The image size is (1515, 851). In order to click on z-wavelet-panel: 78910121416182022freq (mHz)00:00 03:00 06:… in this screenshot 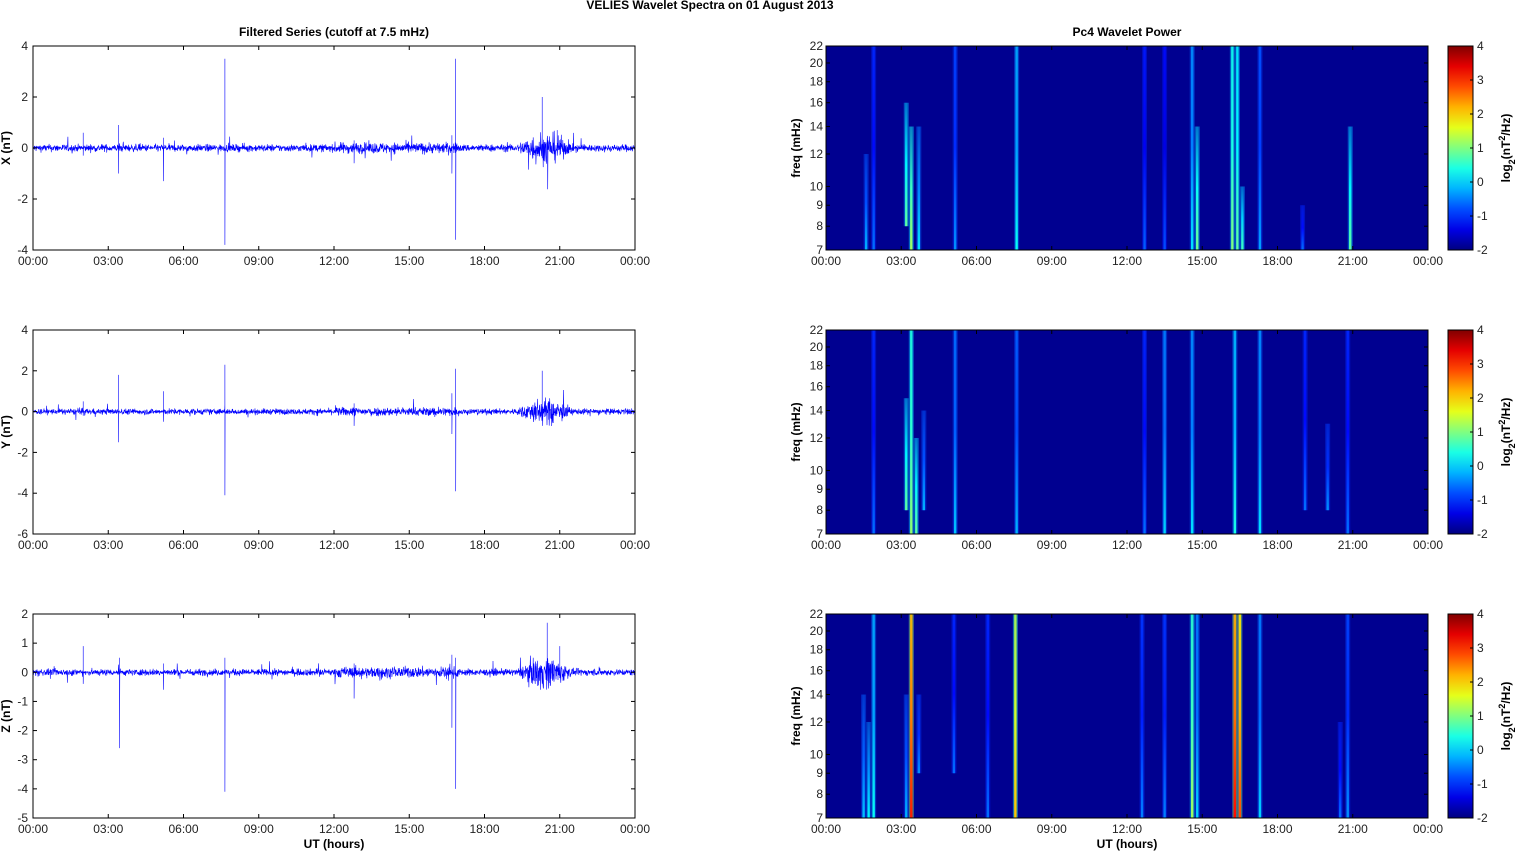, I will do `click(1152, 721)`.